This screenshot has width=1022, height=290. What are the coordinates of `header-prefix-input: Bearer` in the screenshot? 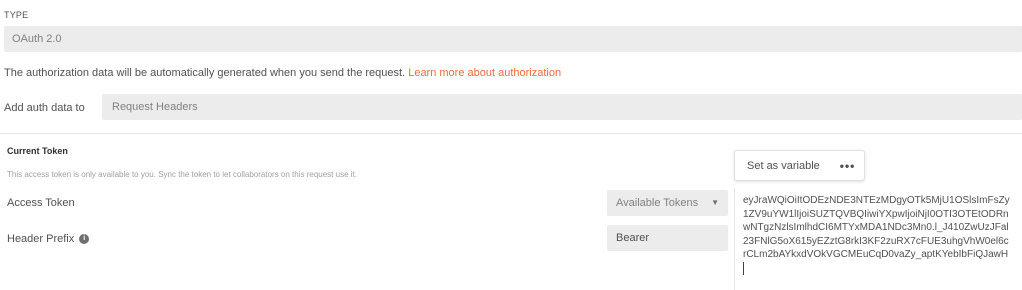 It's located at (667, 238).